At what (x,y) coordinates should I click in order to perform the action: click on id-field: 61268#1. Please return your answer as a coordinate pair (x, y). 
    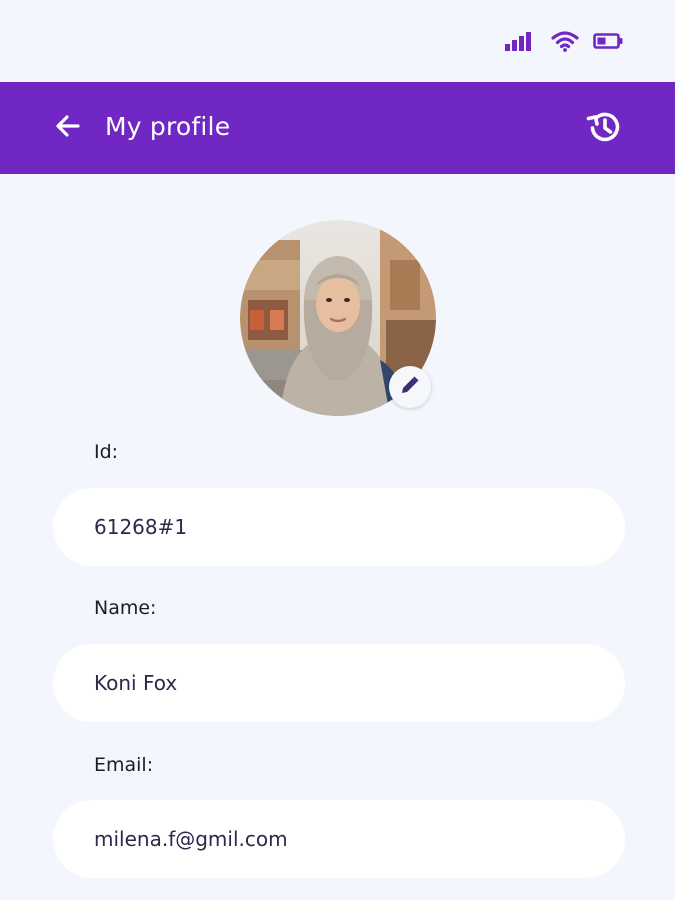
    Looking at the image, I should click on (339, 527).